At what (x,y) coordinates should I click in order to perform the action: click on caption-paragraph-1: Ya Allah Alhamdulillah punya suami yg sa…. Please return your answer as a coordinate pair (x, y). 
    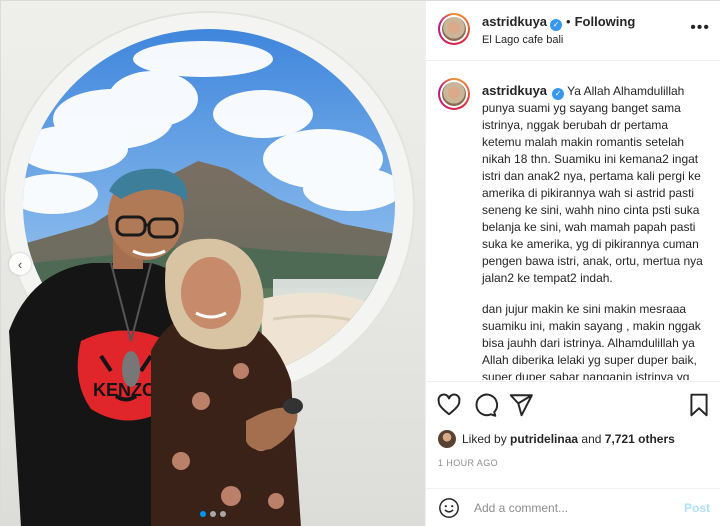
    Looking at the image, I should click on (592, 184).